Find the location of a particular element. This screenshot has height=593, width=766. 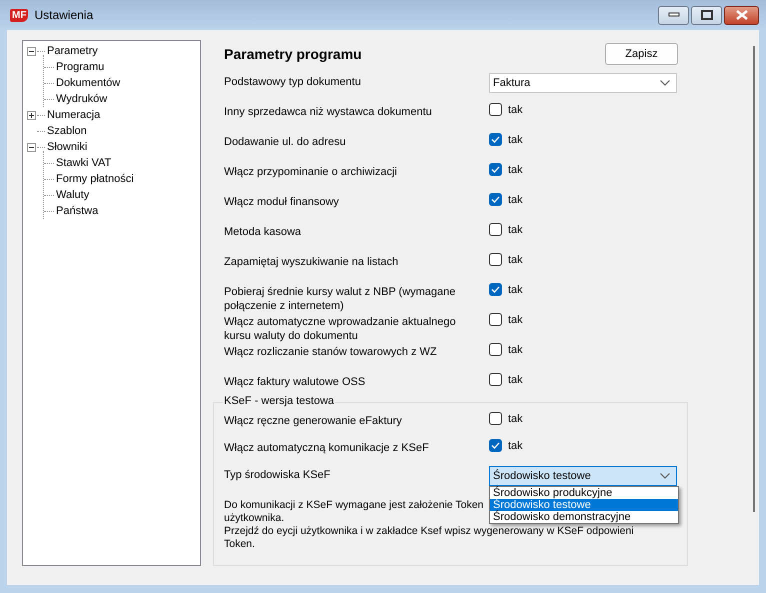

expand-icon is located at coordinates (31, 115).